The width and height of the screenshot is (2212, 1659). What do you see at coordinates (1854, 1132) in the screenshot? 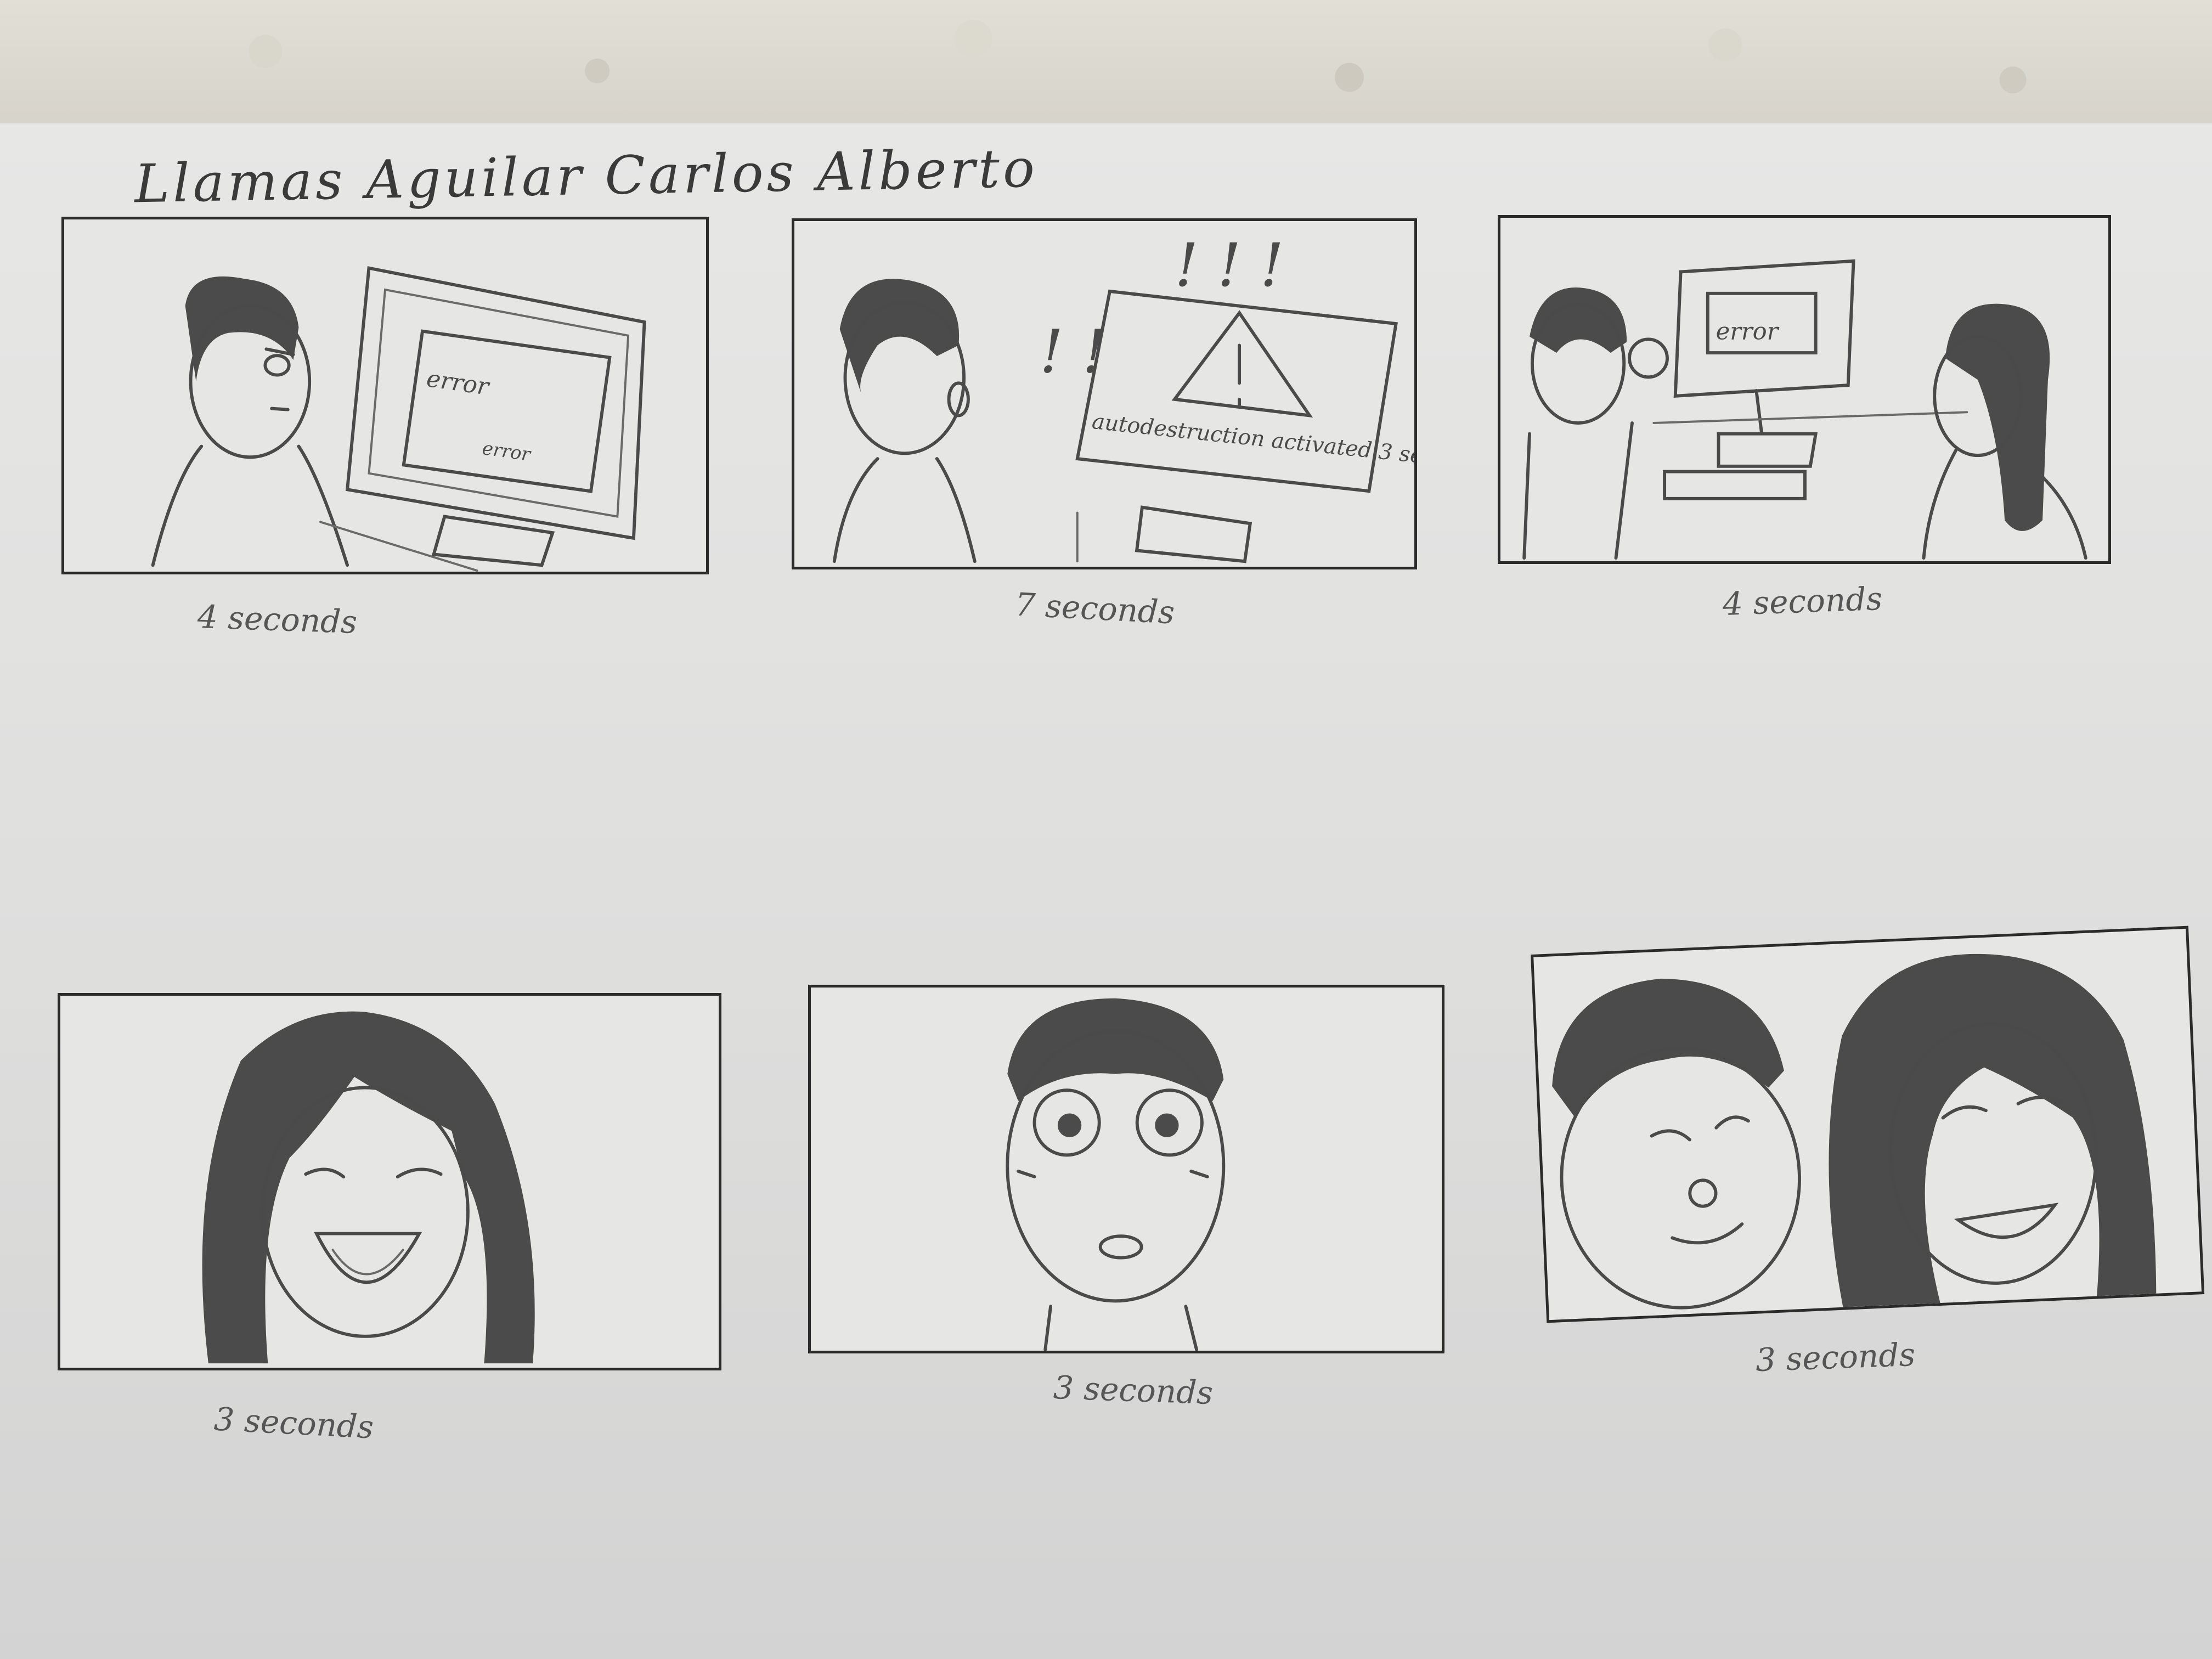
I see `panel-6-sketch` at bounding box center [1854, 1132].